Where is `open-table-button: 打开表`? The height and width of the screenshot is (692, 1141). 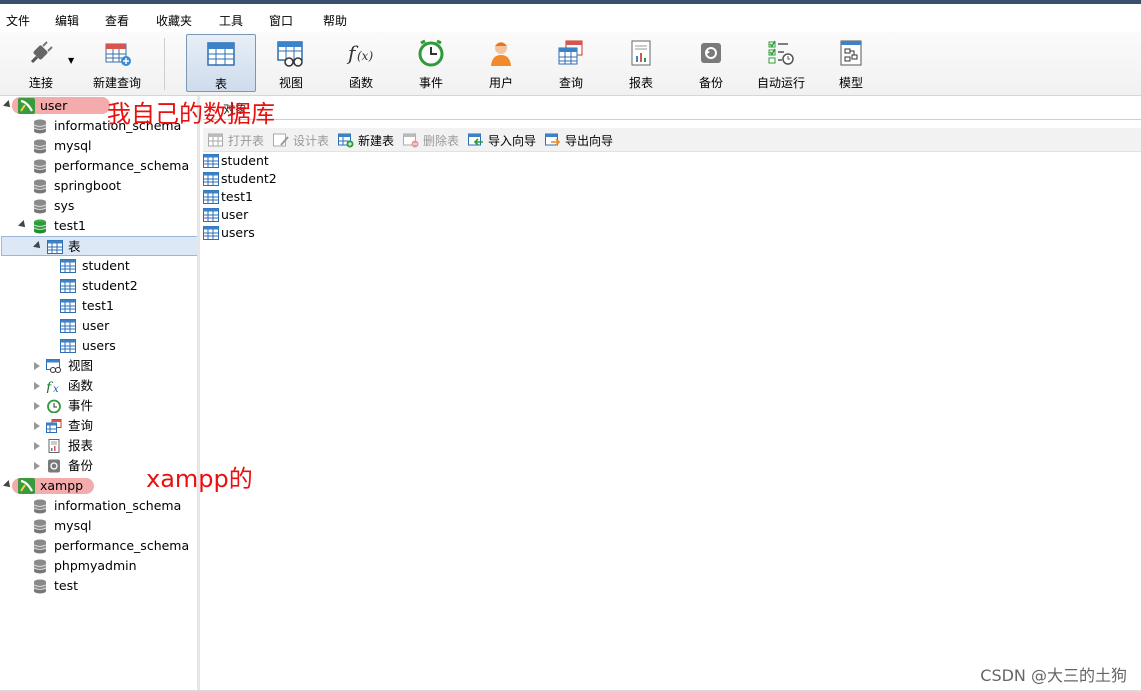 open-table-button: 打开表 is located at coordinates (236, 141).